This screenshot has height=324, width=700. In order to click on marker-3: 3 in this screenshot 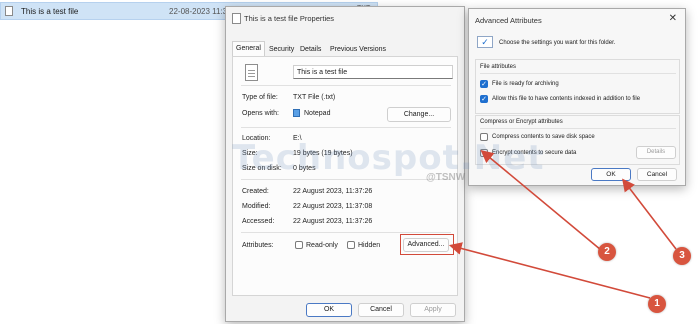, I will do `click(682, 256)`.